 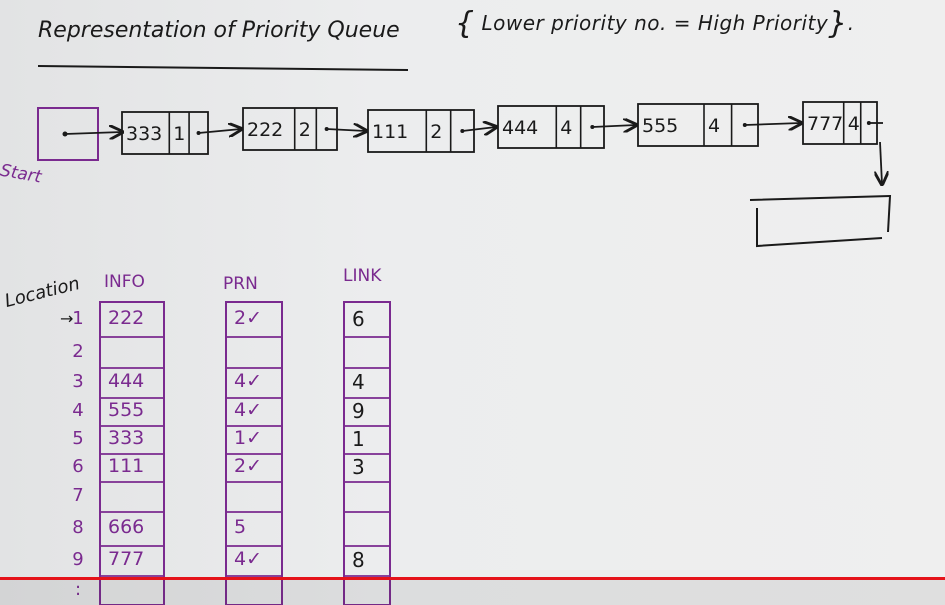 I want to click on location-number: 3, so click(x=78, y=381).